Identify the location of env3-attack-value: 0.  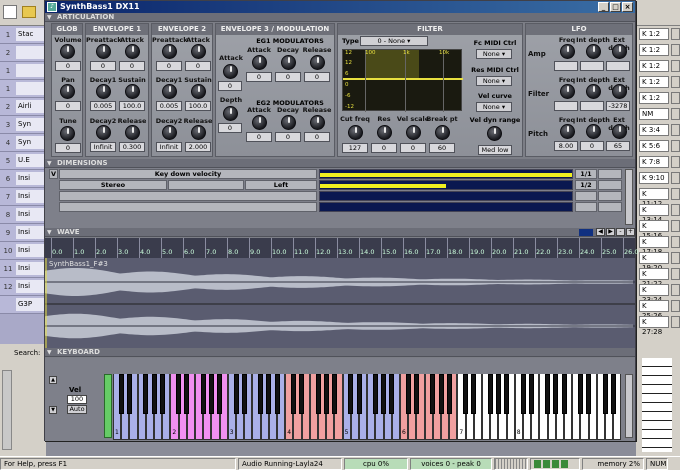
(230, 86).